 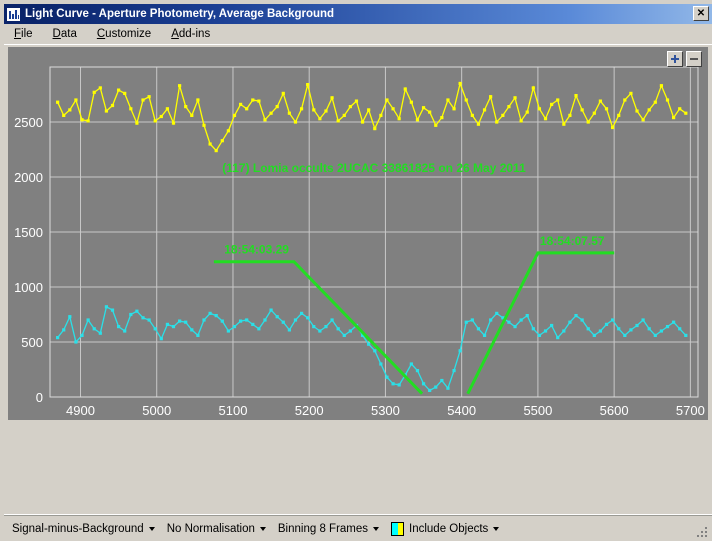 I want to click on svg-text: 18:54:07.57, so click(x=572, y=241).